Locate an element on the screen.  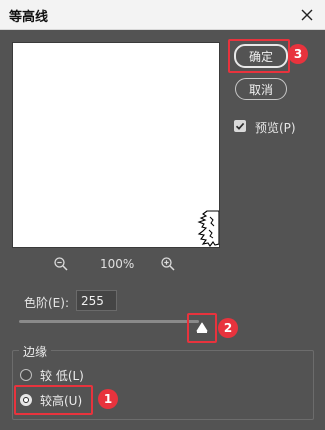
annotation-box-ok is located at coordinates (259, 56).